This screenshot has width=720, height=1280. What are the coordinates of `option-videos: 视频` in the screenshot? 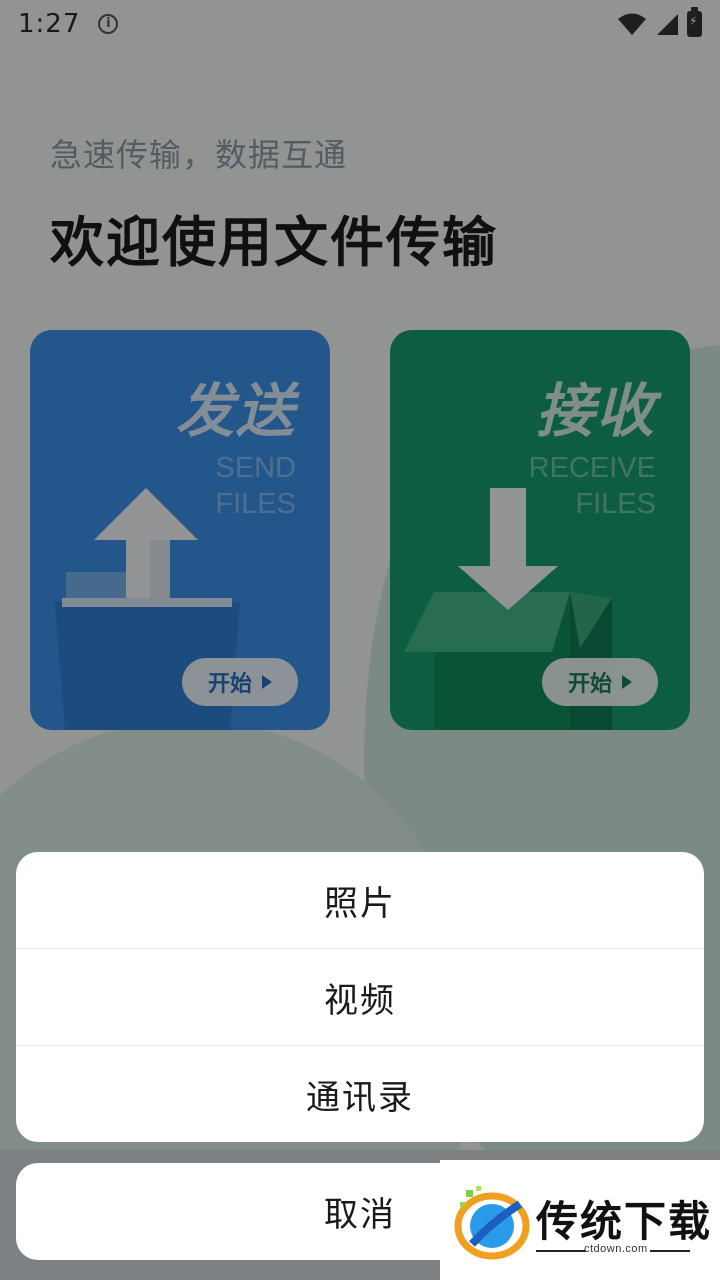 It's located at (360, 997).